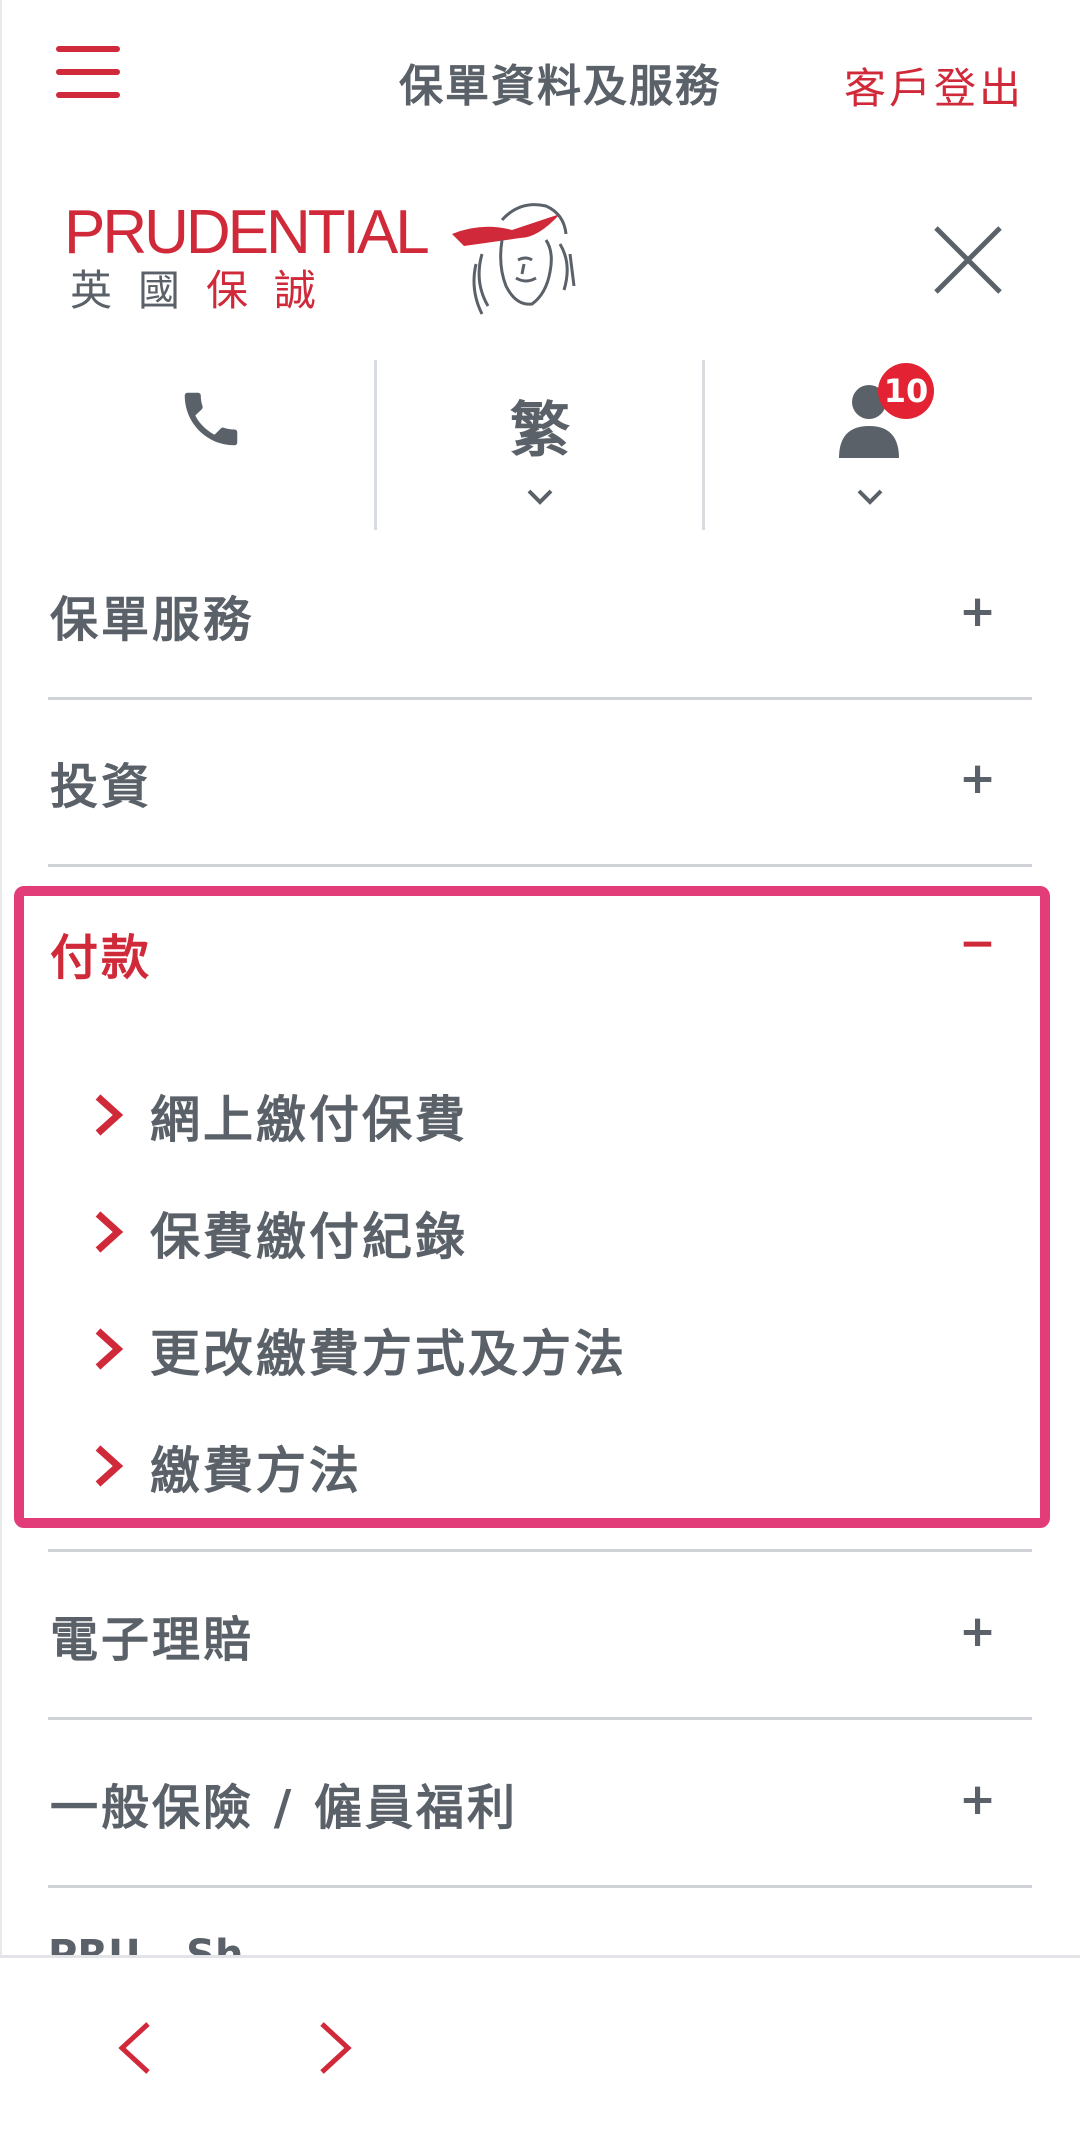  I want to click on submenu-label: 更改繳費方式及方法, so click(388, 1354).